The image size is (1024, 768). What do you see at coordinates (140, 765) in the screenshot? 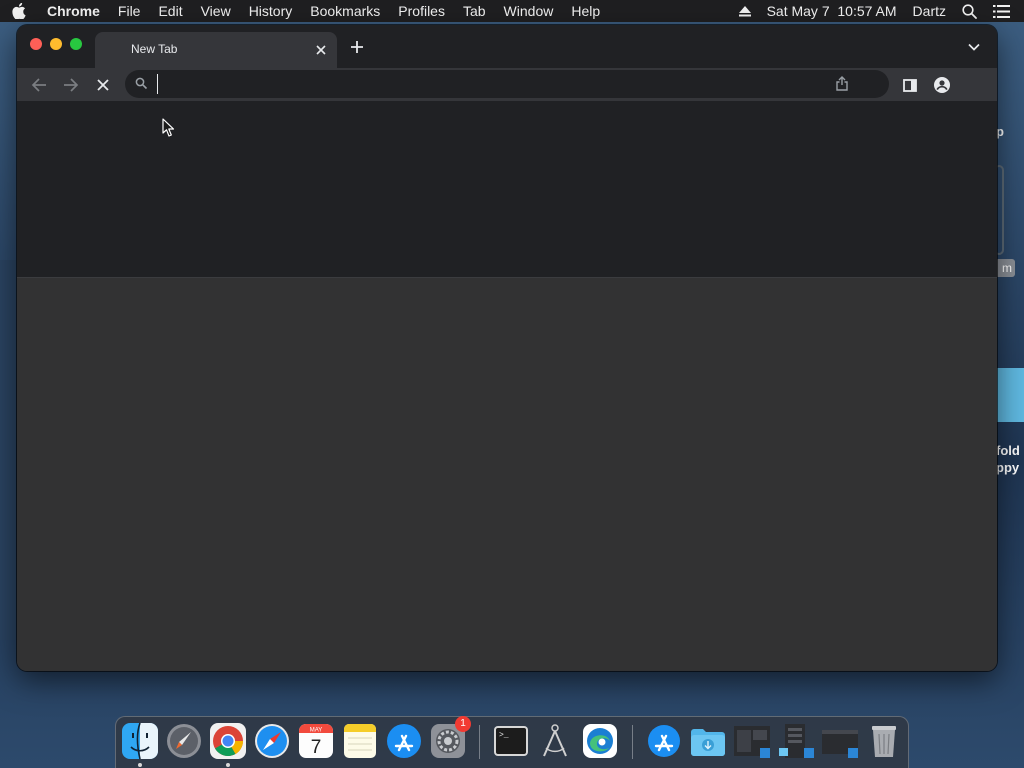
I see `finder-running-indicator` at bounding box center [140, 765].